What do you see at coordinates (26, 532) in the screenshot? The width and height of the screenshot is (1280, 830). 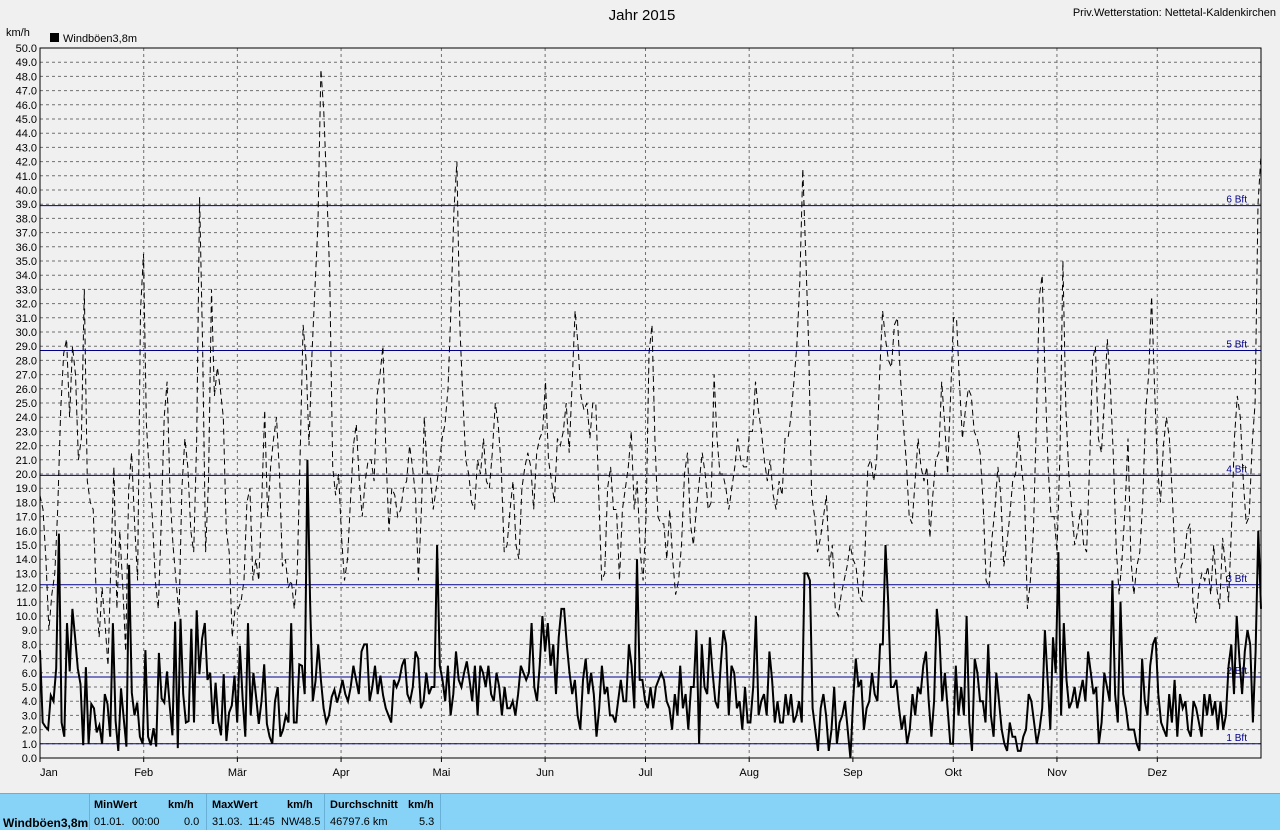 I see `y-tick-label: 16.0` at bounding box center [26, 532].